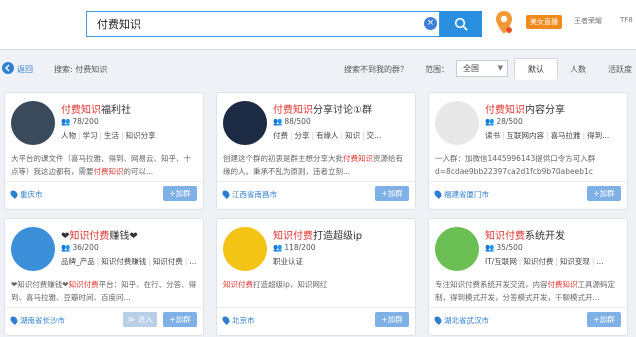 This screenshot has height=337, width=636. I want to click on tab-default: 默认, so click(536, 69).